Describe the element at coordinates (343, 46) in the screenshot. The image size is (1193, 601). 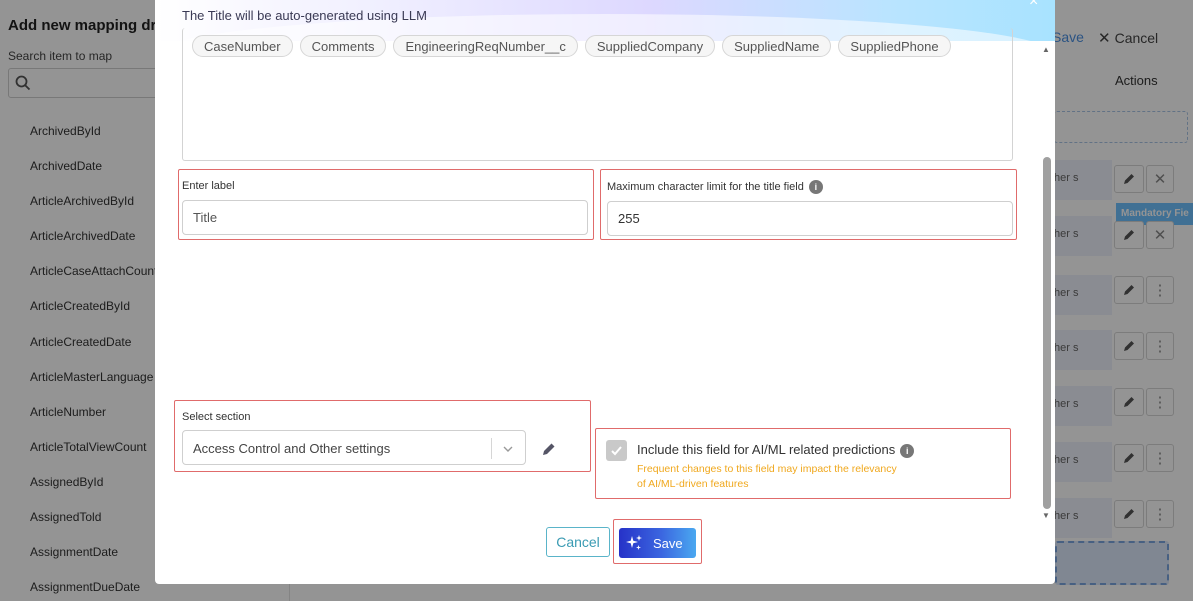
I see `field-tag: Comments` at that location.